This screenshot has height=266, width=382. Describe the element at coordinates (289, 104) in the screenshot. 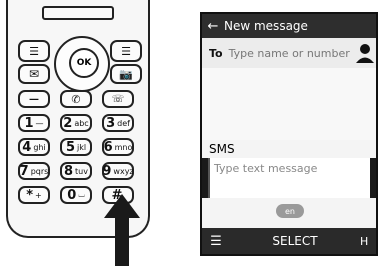

I see `message-thread-area` at that location.